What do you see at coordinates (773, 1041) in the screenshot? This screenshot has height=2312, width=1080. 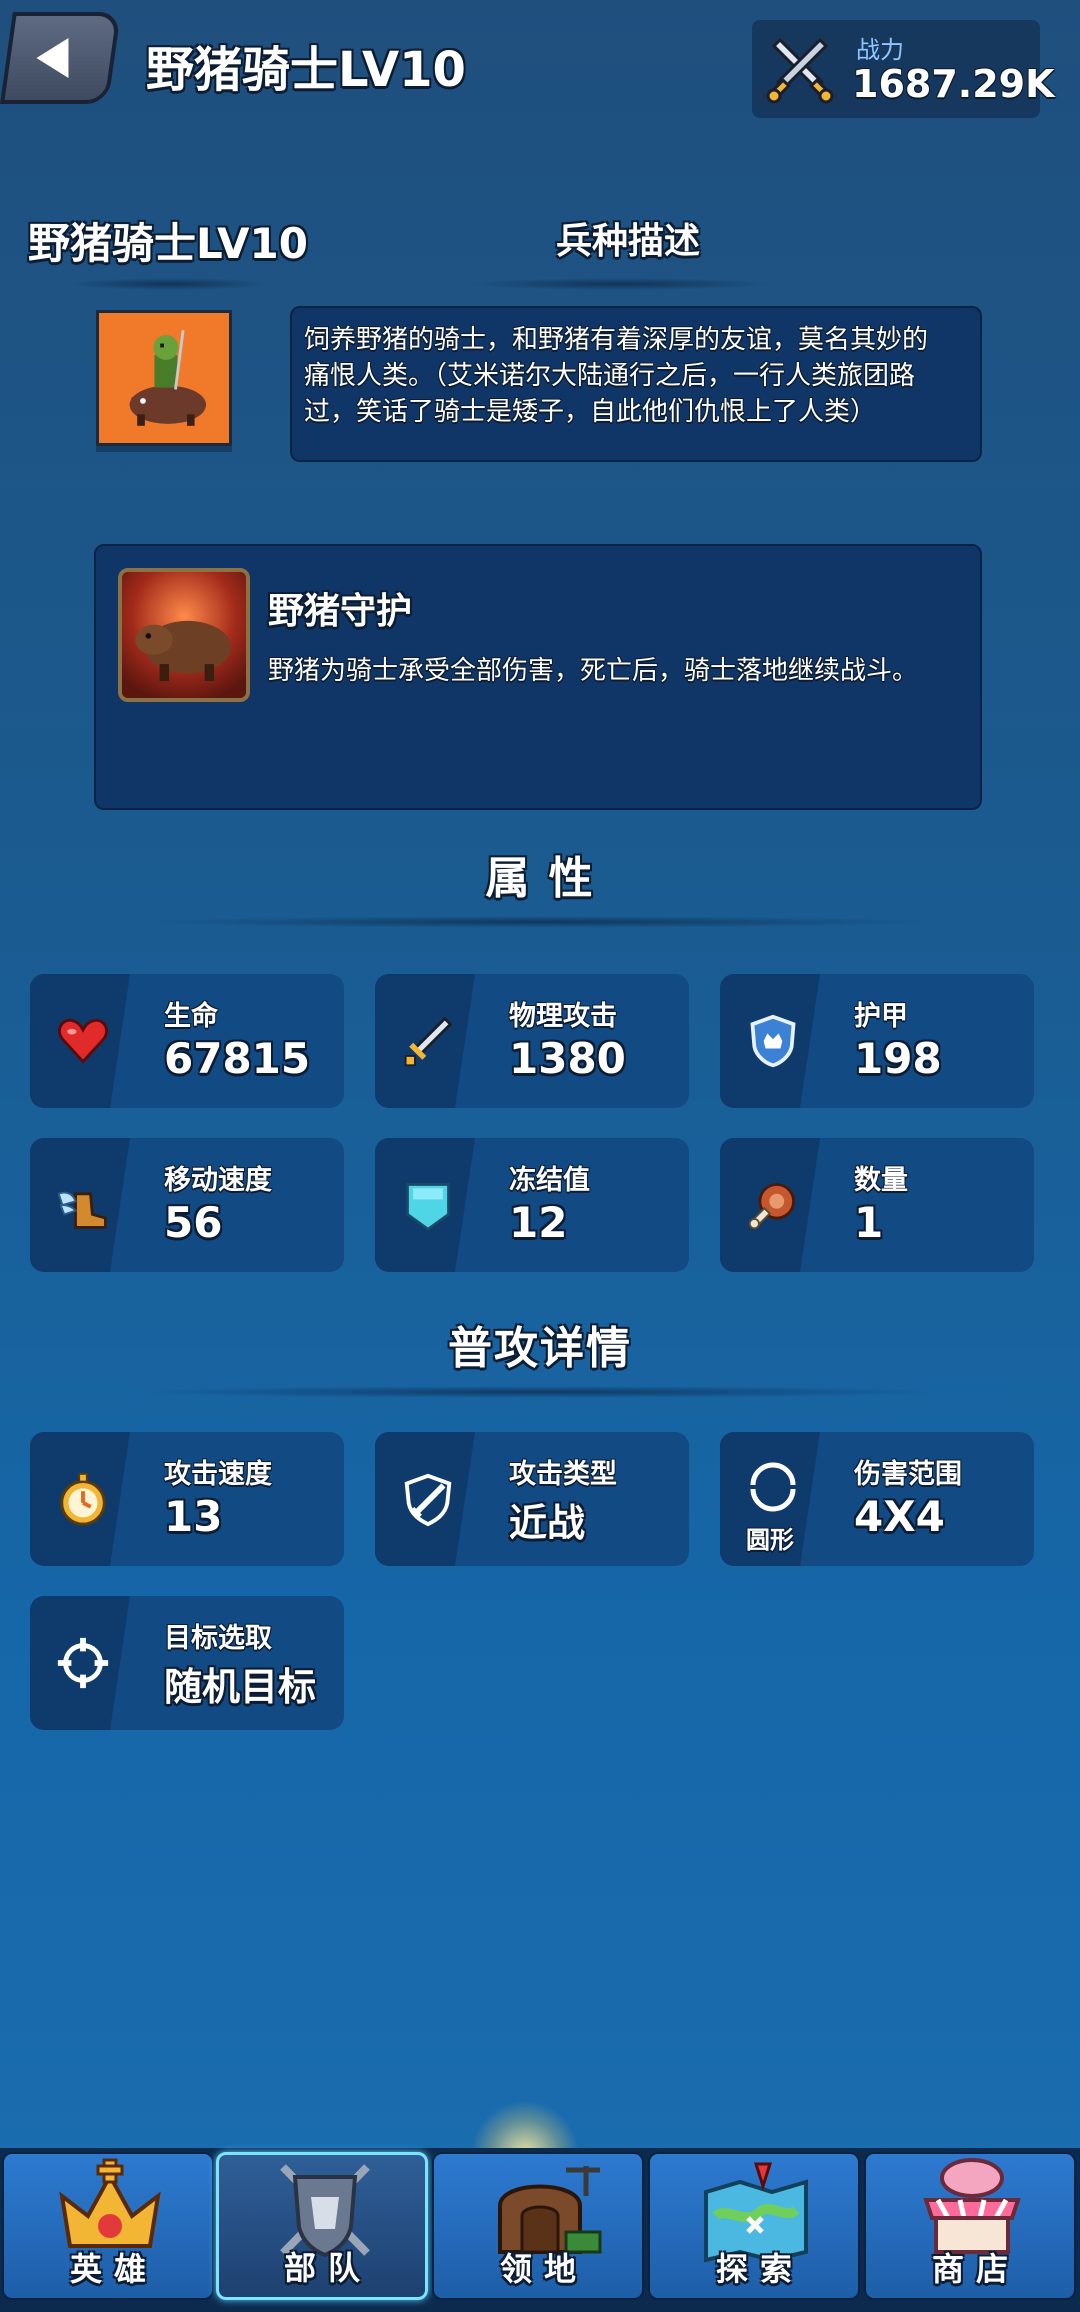 I see `shield-icon` at bounding box center [773, 1041].